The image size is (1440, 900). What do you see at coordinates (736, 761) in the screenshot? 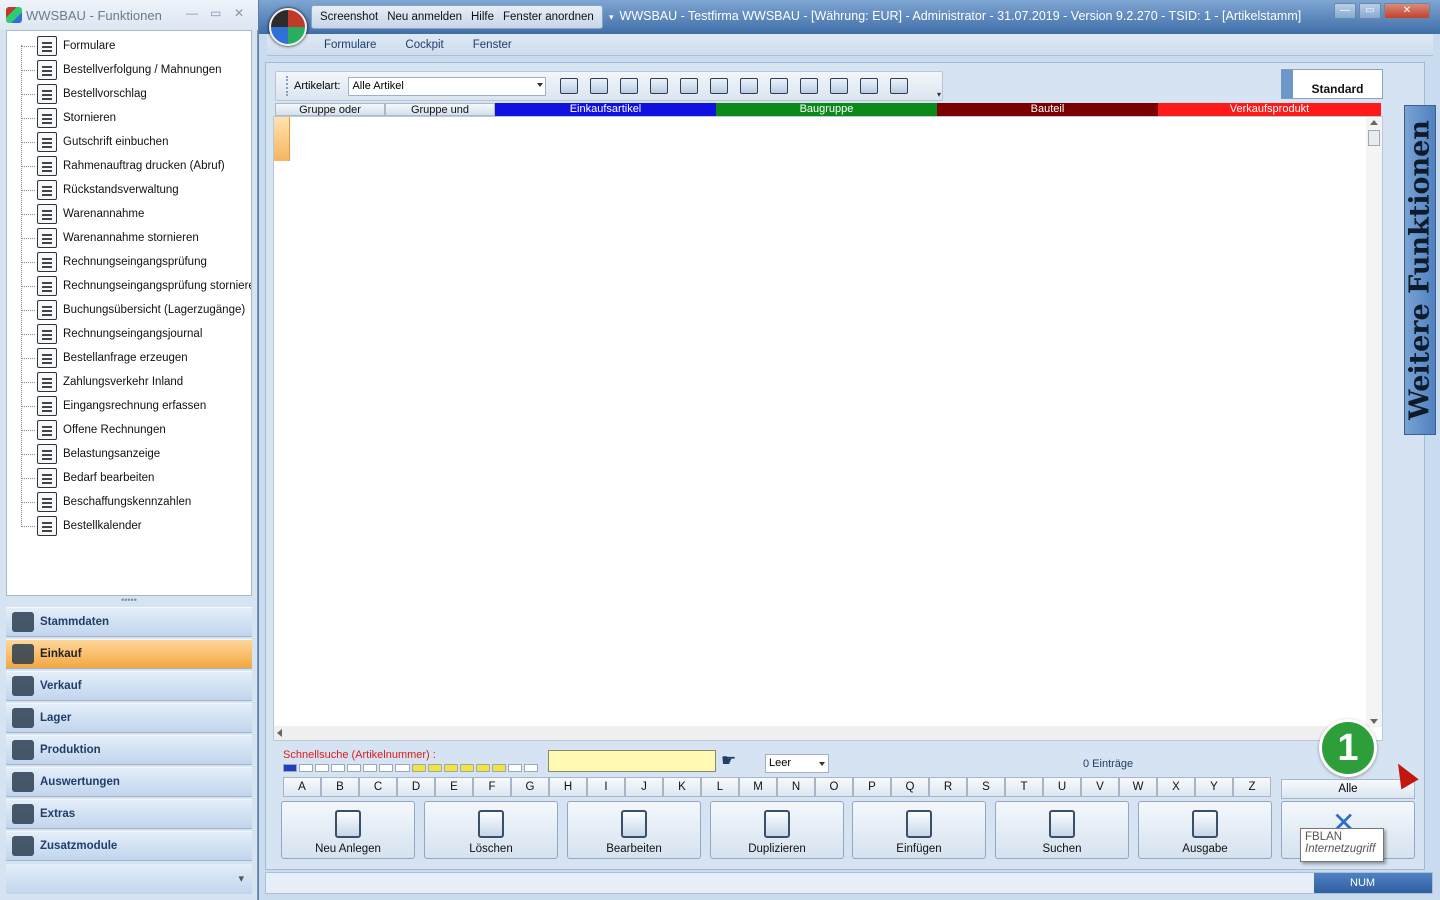
I see `pointing-hand-icon: ☛` at bounding box center [736, 761].